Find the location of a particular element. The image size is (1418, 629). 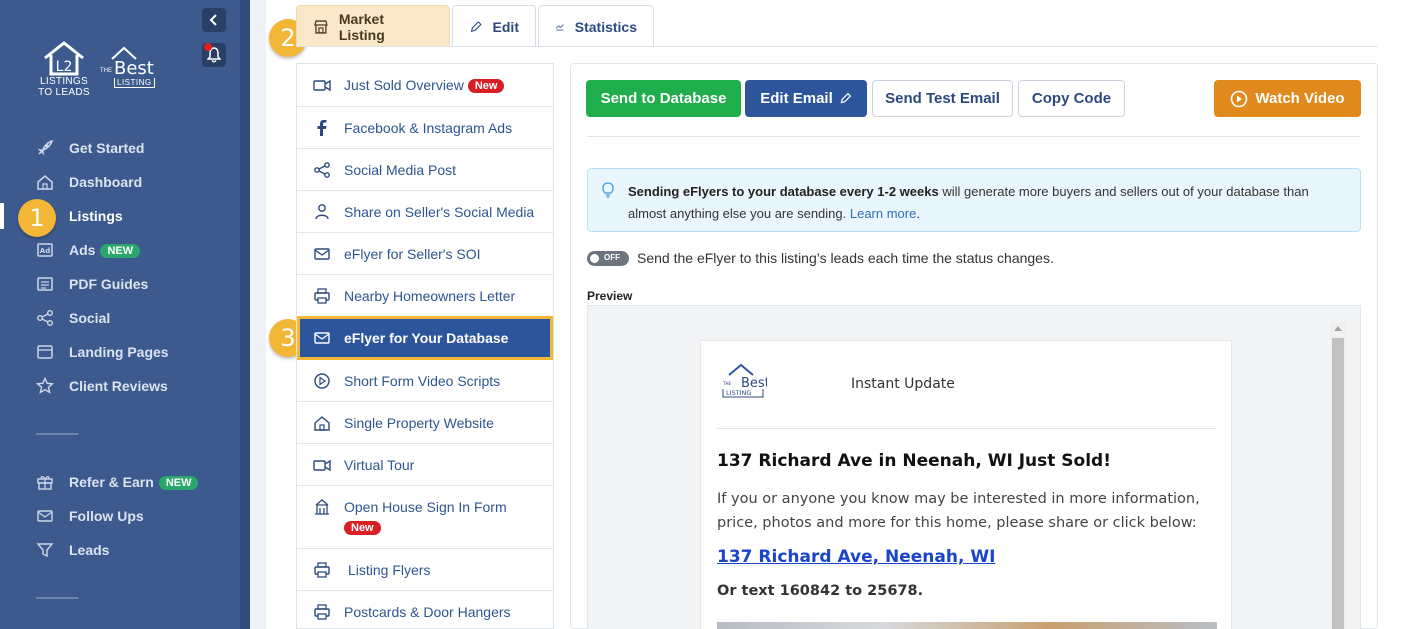

notifications-button is located at coordinates (214, 55).